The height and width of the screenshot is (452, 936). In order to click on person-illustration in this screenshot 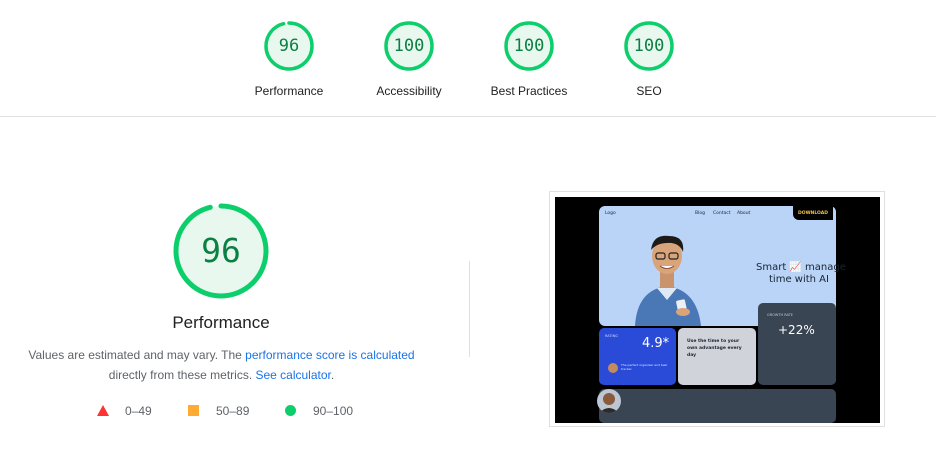, I will do `click(668, 280)`.